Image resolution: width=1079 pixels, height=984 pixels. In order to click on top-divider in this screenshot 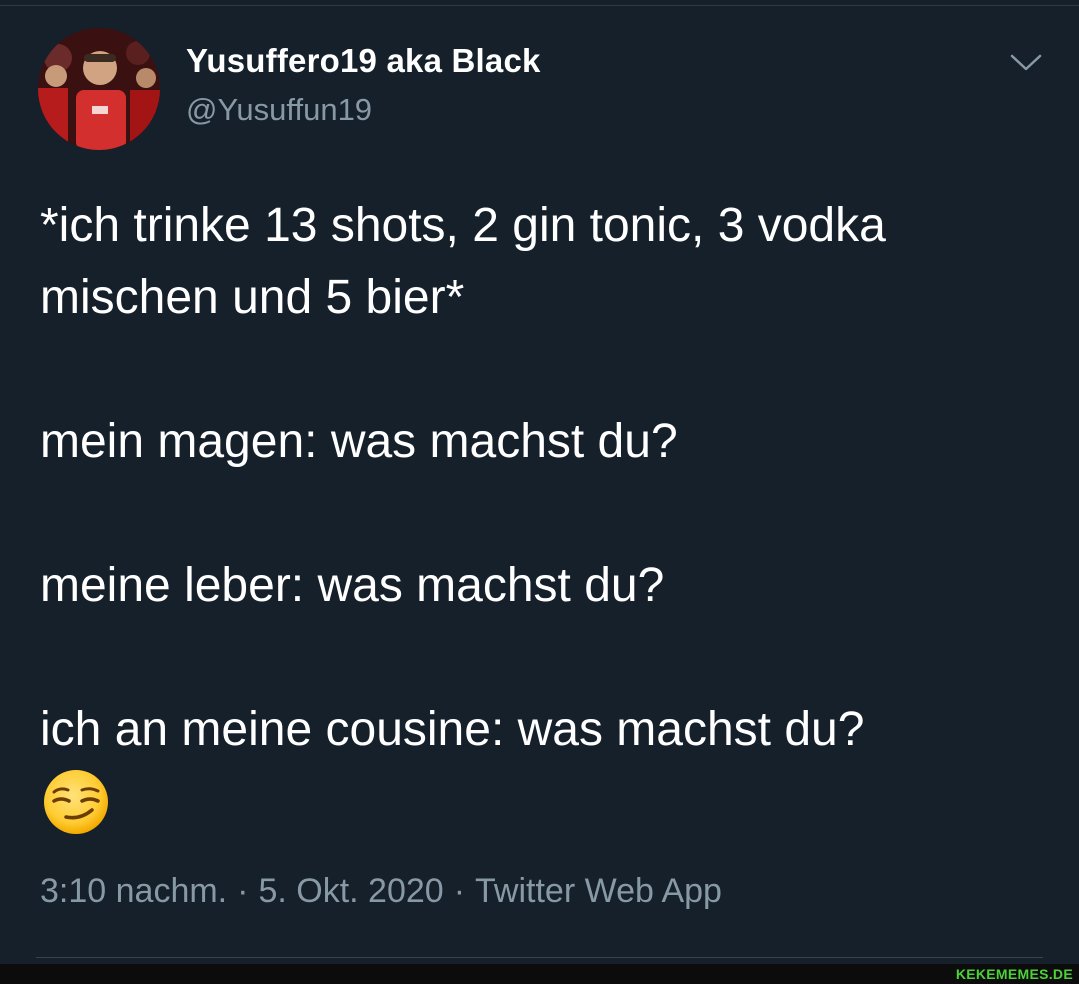, I will do `click(539, 5)`.